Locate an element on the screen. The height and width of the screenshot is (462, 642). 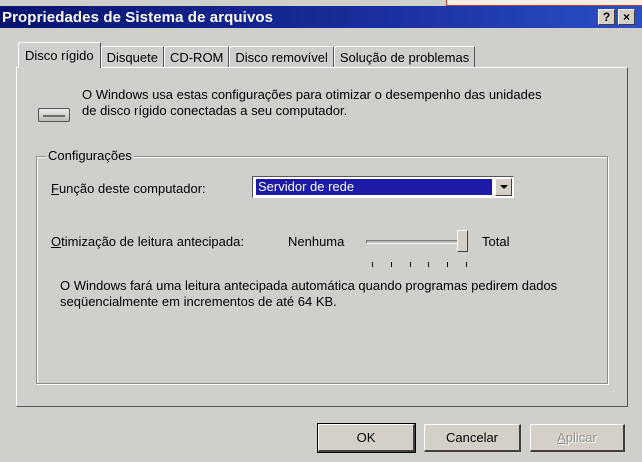
close-icon: × is located at coordinates (626, 17).